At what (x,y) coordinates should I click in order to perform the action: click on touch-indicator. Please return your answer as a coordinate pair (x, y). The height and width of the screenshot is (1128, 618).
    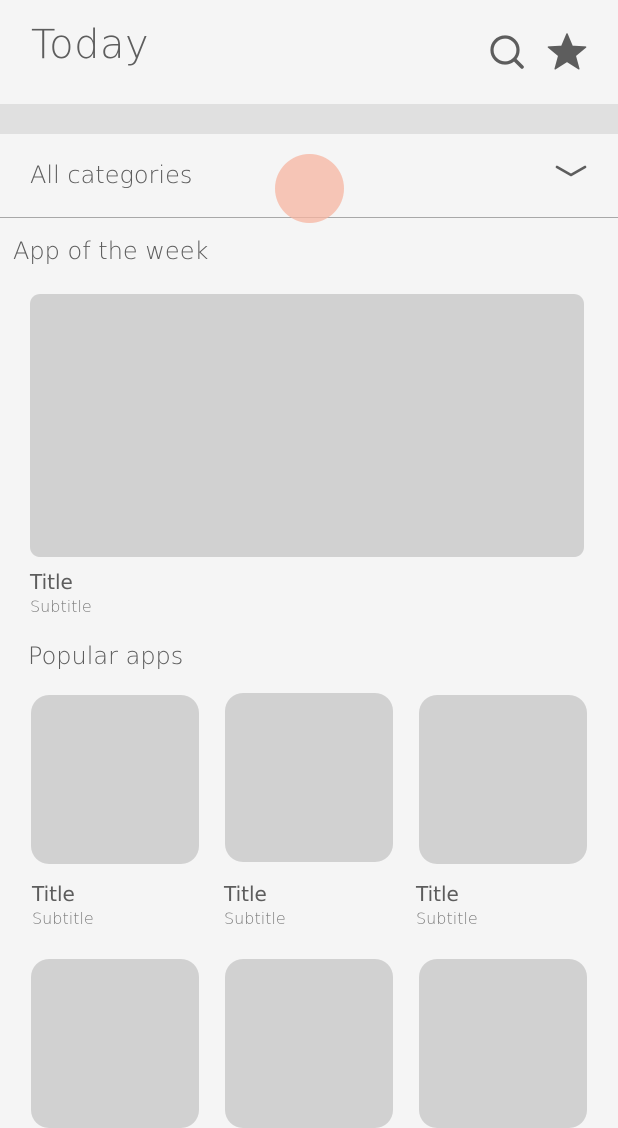
    Looking at the image, I should click on (309, 188).